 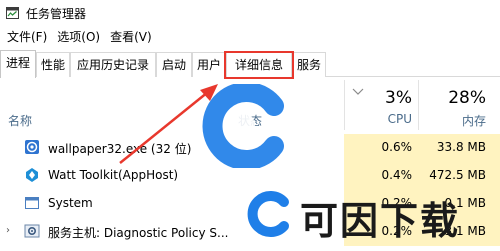 What do you see at coordinates (243, 126) in the screenshot?
I see `watermark-logo-icon` at bounding box center [243, 126].